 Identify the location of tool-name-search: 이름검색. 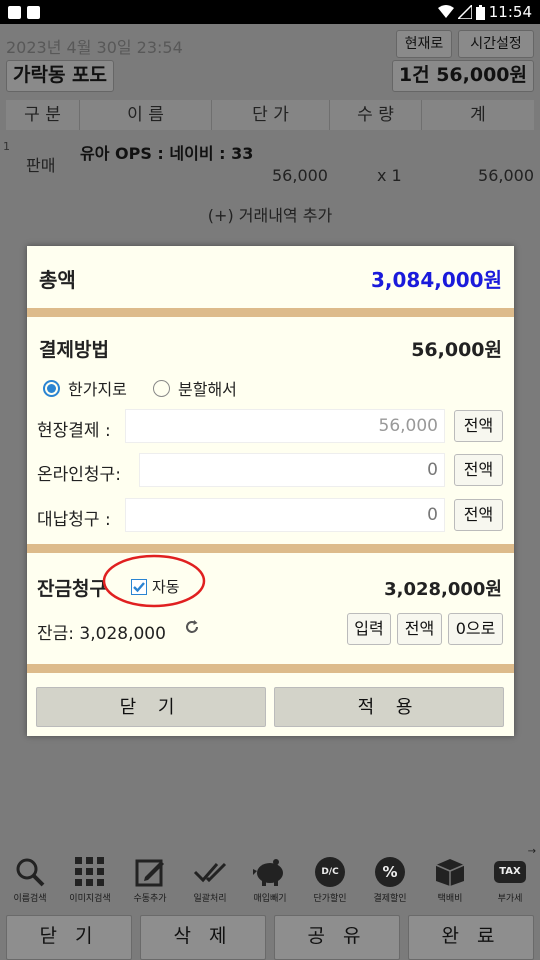
(30, 881).